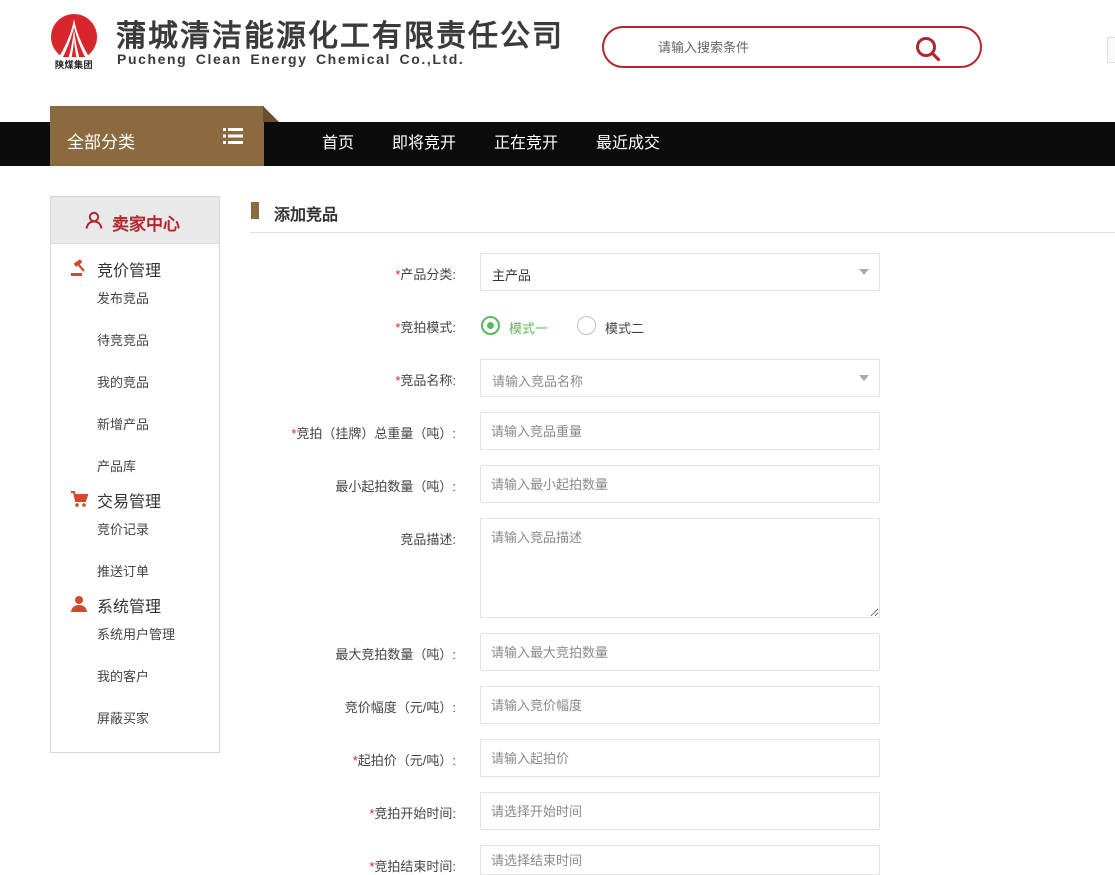 This screenshot has height=875, width=1115. I want to click on nav-home: 首页, so click(338, 144).